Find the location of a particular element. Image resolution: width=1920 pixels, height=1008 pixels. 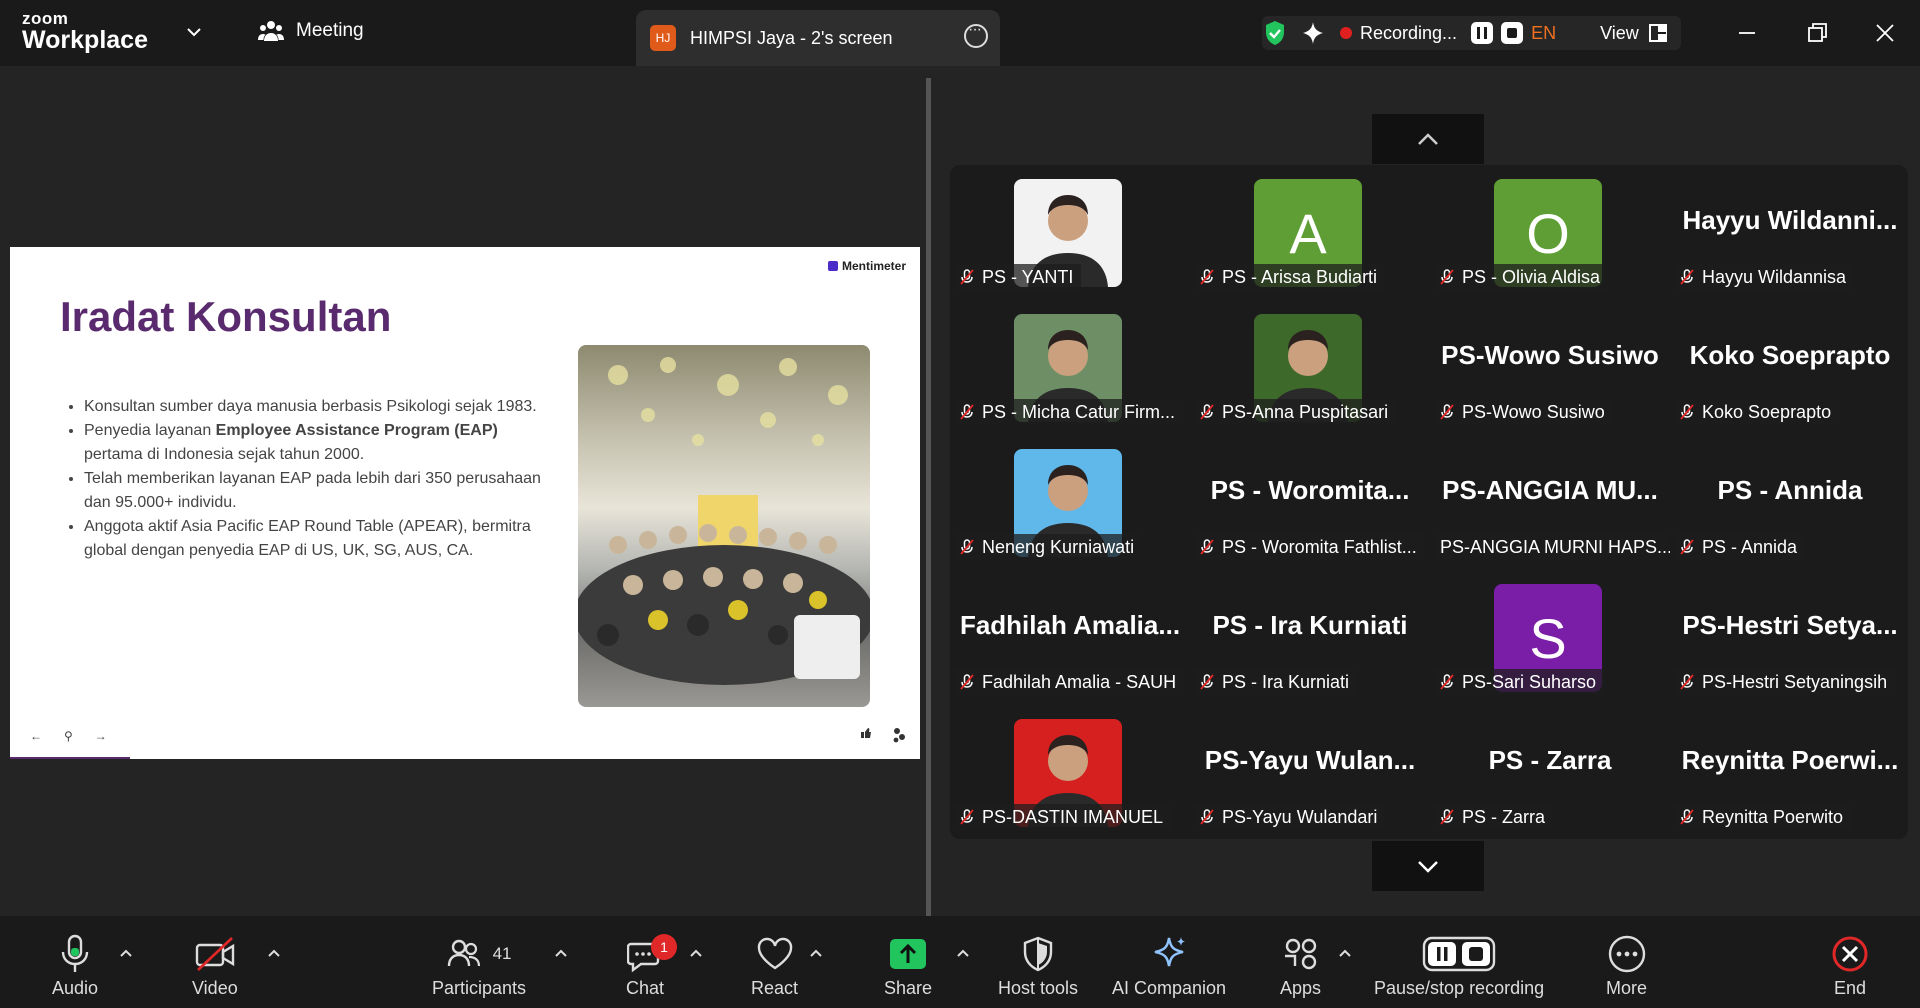

participant-tile: S PS-Sari Suharso is located at coordinates (1550, 637).